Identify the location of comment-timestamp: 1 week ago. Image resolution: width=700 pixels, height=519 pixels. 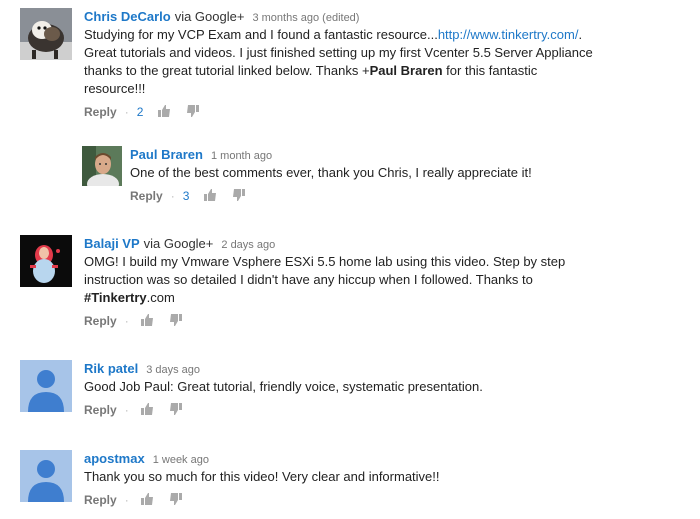
(181, 460).